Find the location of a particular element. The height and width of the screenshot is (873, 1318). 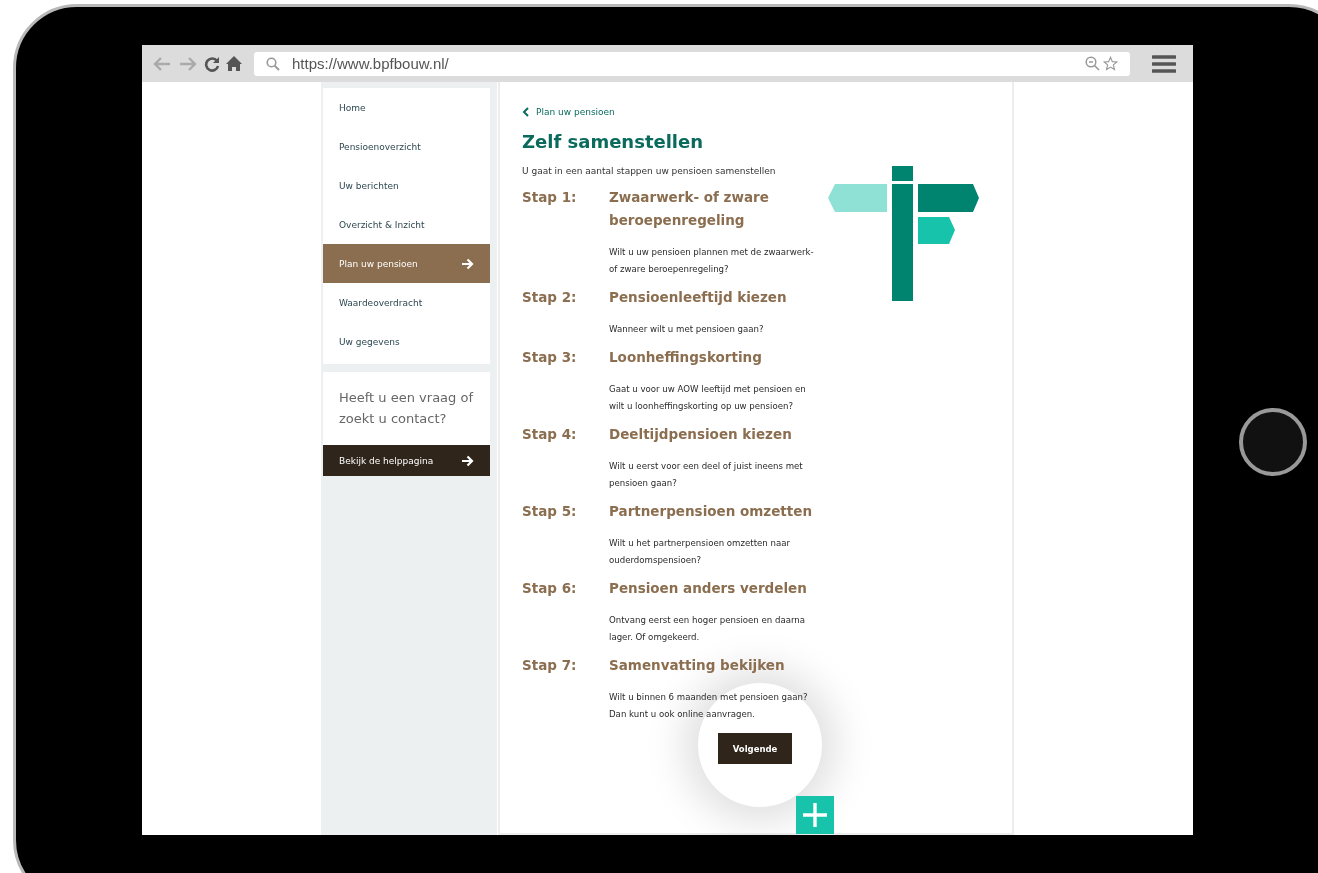

chevron-left-icon is located at coordinates (525, 112).